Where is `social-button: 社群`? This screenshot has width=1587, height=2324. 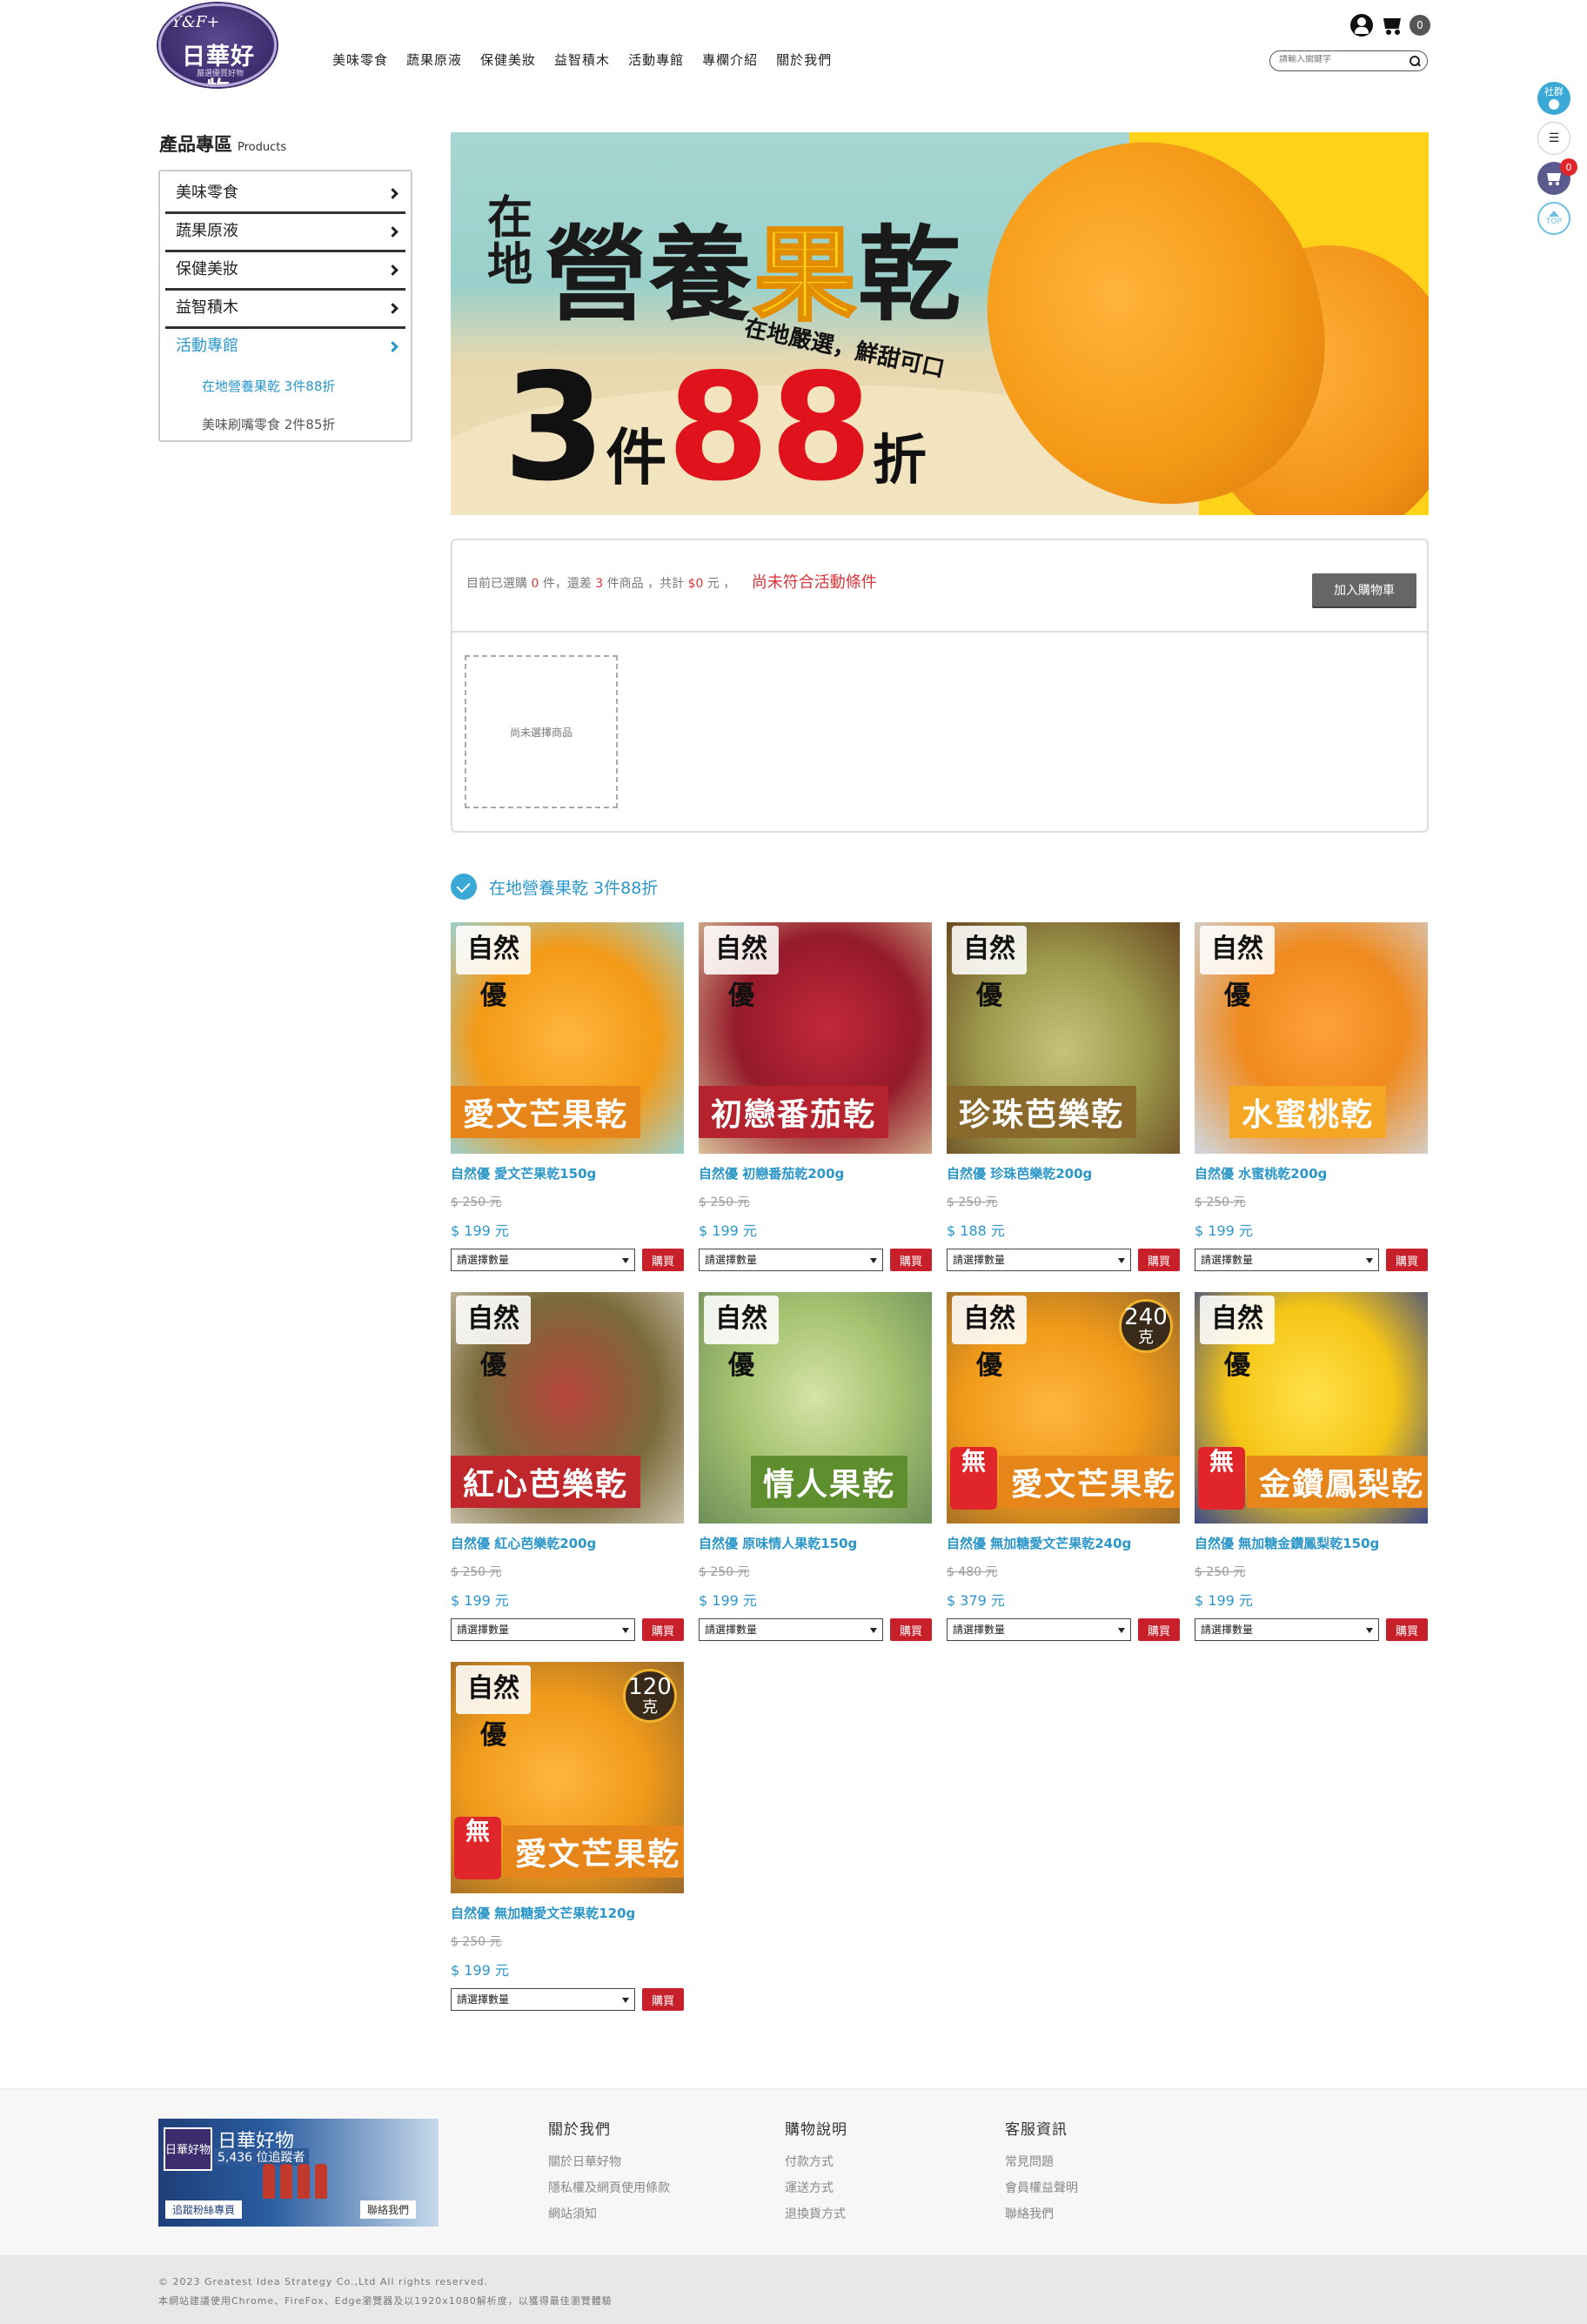
social-button: 社群 is located at coordinates (1554, 98).